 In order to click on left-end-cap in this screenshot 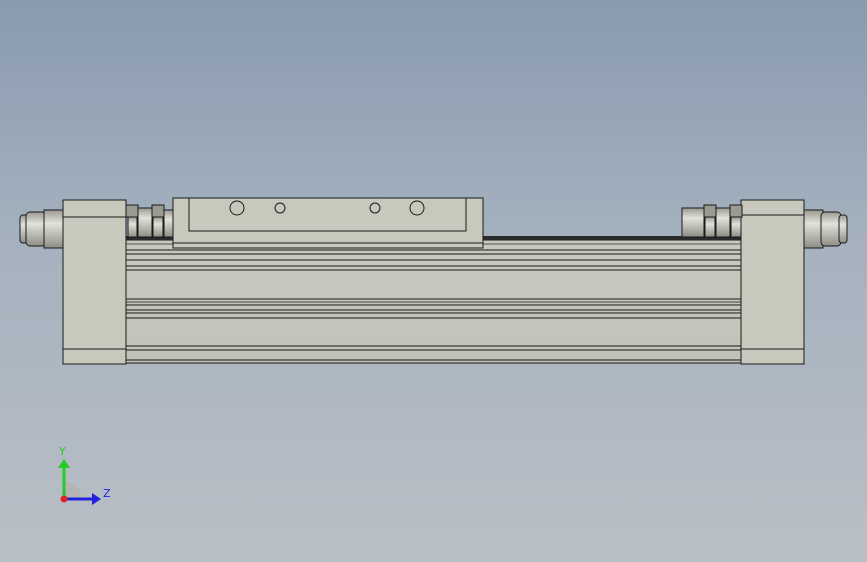, I will do `click(94, 282)`.